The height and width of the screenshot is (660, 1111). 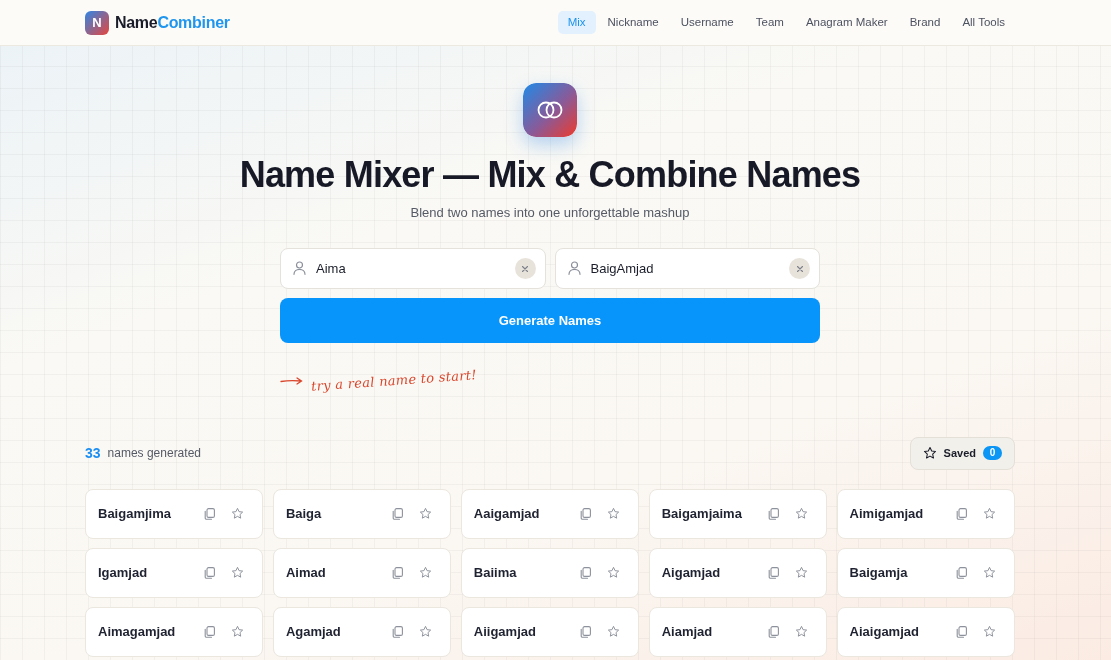 What do you see at coordinates (550, 110) in the screenshot?
I see `two-rings-icon` at bounding box center [550, 110].